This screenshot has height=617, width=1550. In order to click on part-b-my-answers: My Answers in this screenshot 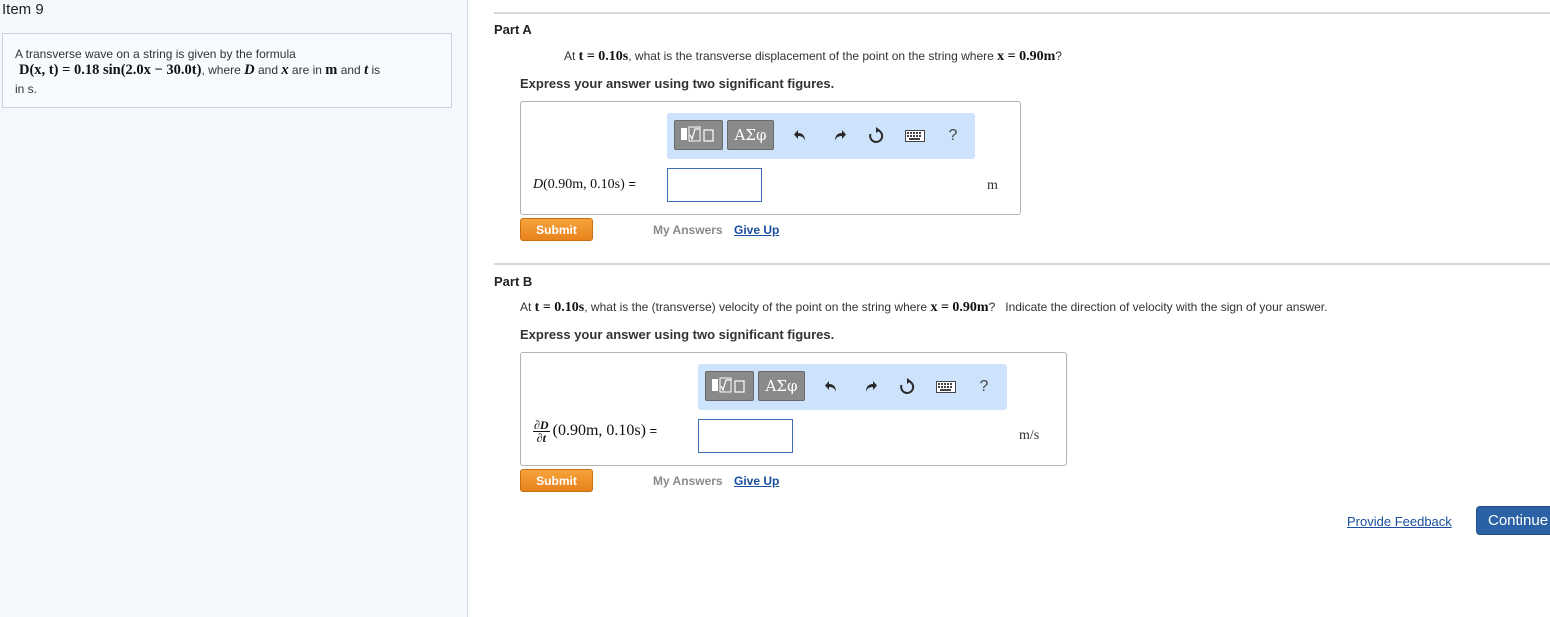, I will do `click(688, 481)`.